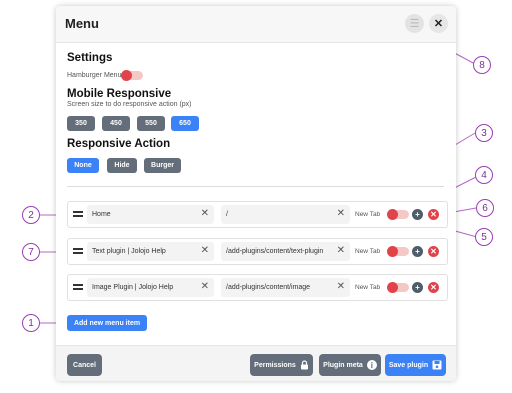 The width and height of the screenshot is (512, 393). What do you see at coordinates (162, 165) in the screenshot?
I see `action-burger-button: Burger` at bounding box center [162, 165].